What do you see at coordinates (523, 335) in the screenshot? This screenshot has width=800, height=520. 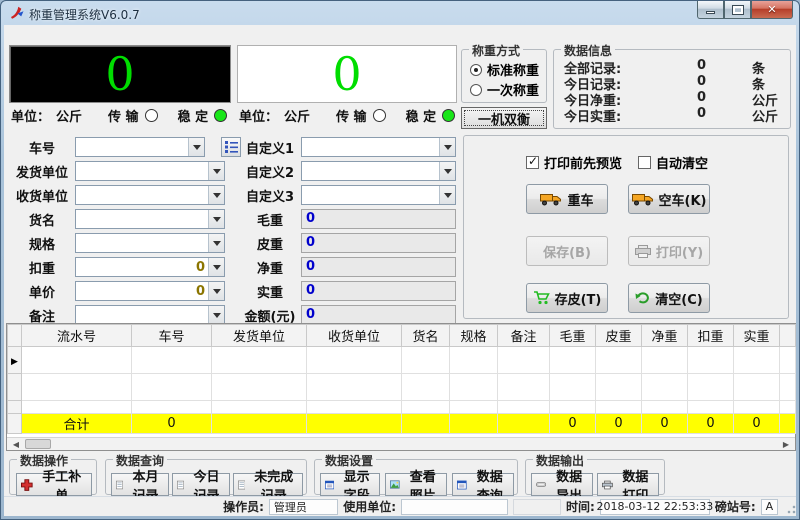 I see `col-remark: 备注` at bounding box center [523, 335].